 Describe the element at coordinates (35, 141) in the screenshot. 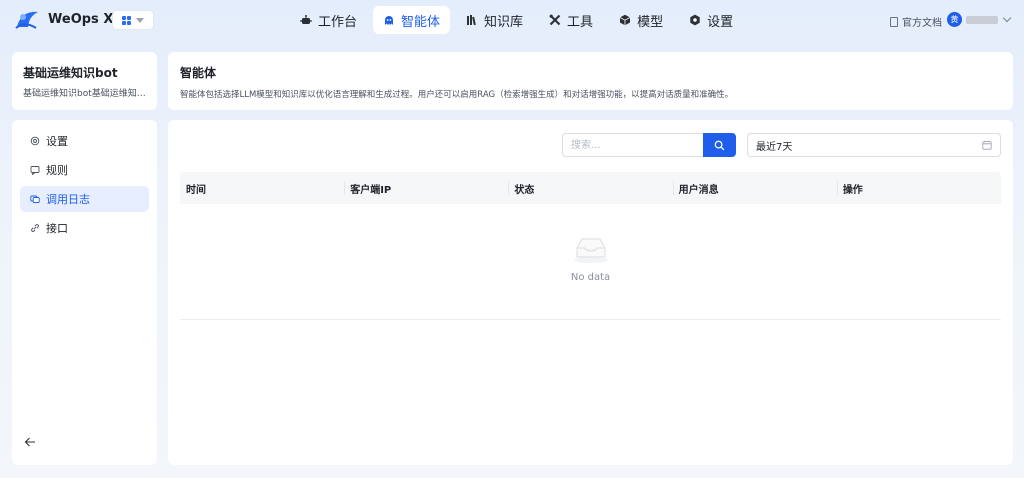

I see `settings-icon` at that location.